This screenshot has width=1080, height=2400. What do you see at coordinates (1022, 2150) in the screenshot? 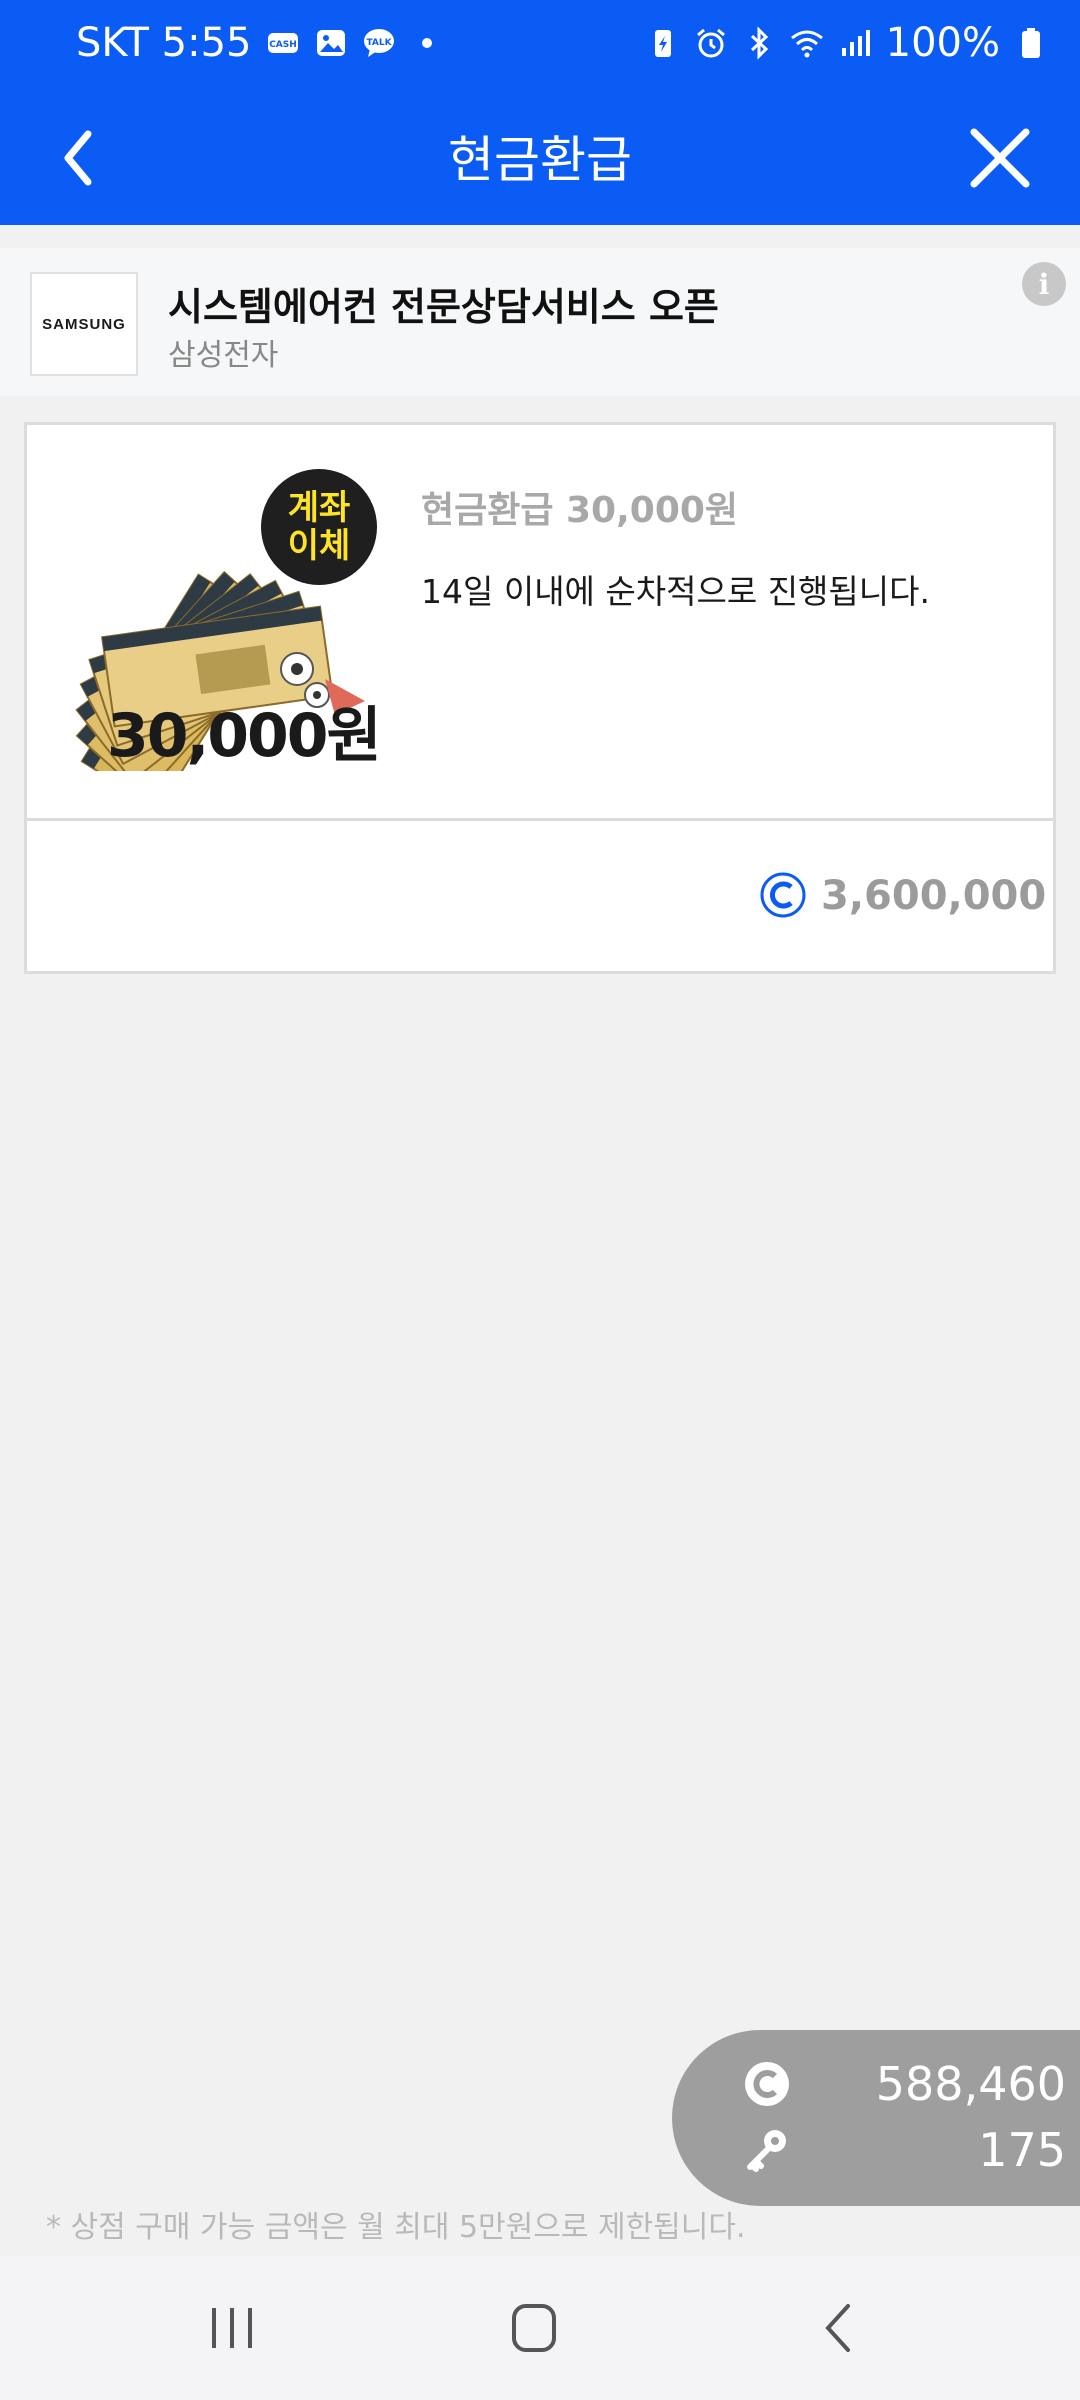
I see `key-balance: 175` at bounding box center [1022, 2150].